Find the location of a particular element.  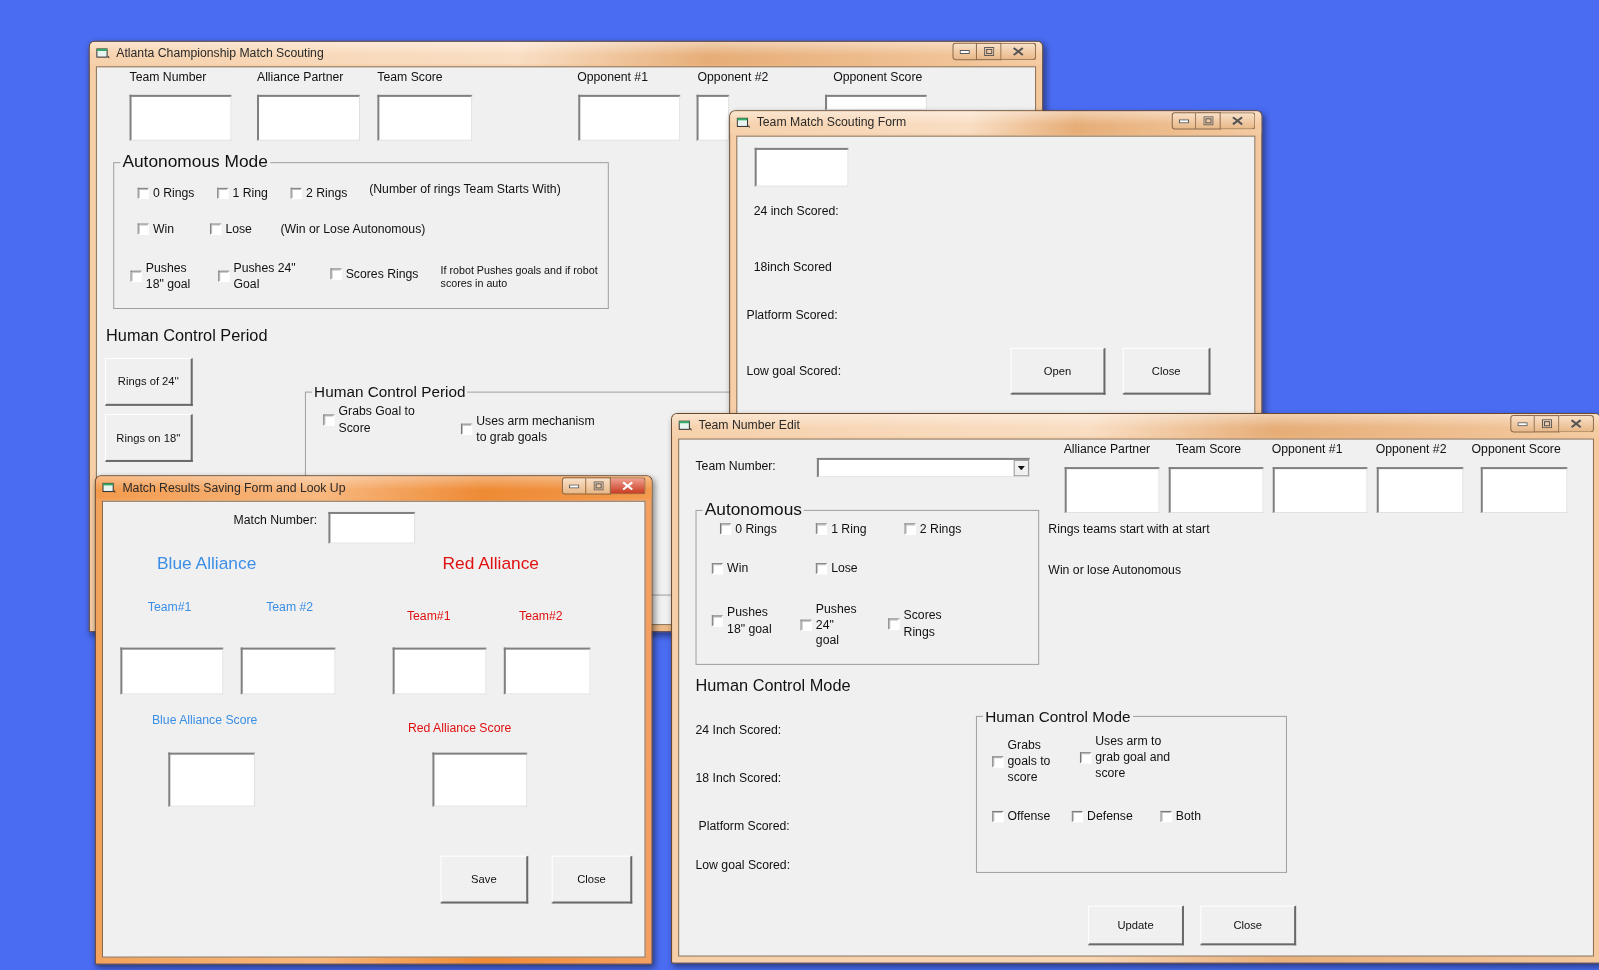

field-label: Team #2 is located at coordinates (290, 608).